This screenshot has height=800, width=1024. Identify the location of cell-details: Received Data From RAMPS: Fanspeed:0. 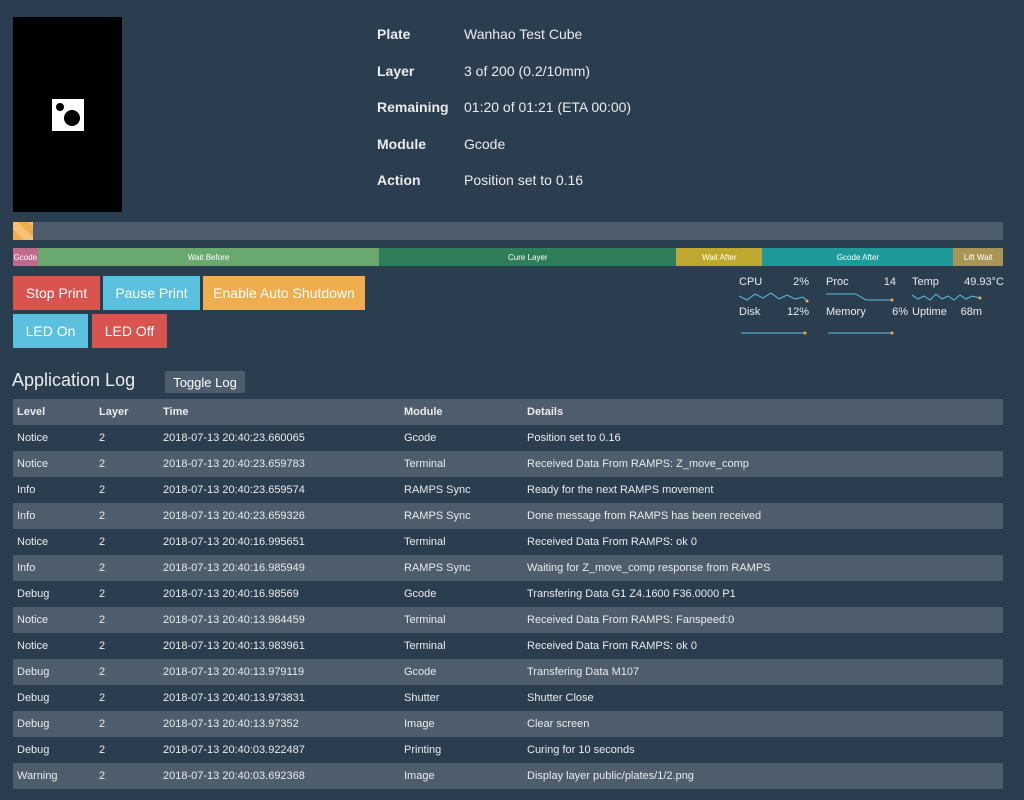
(631, 620).